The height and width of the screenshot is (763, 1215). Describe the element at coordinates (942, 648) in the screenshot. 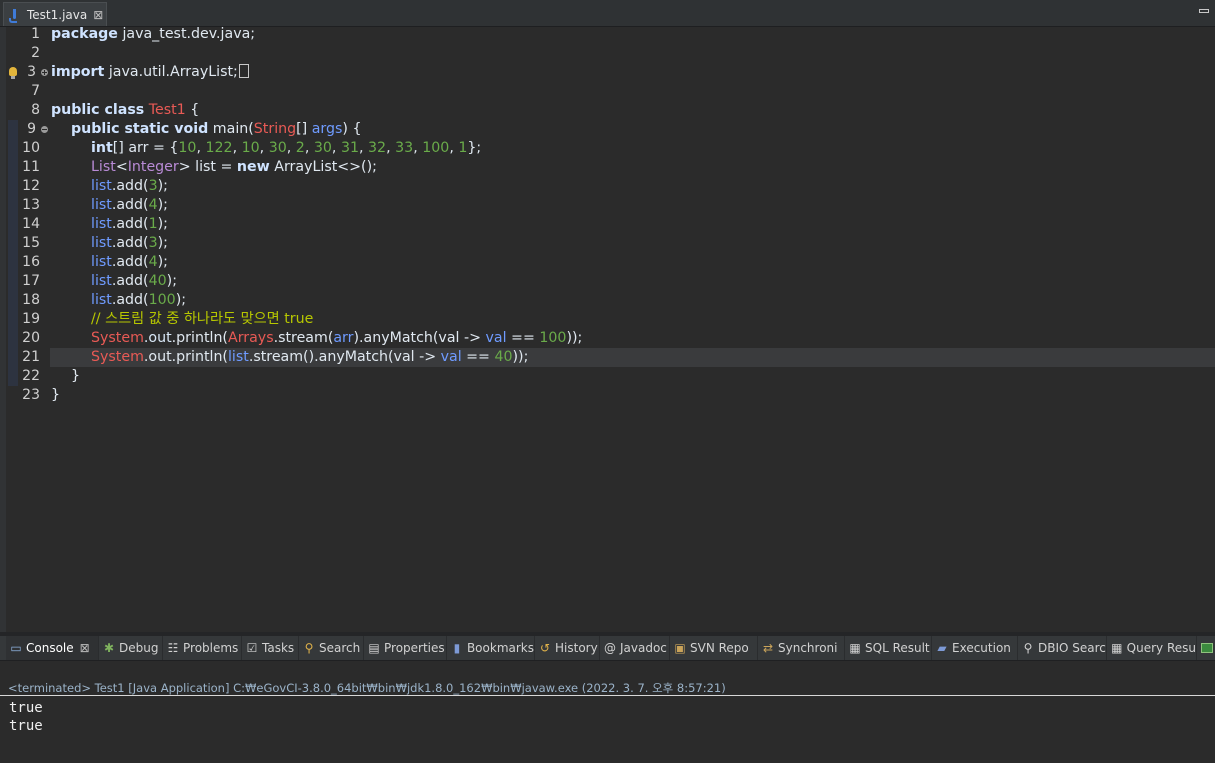

I see `execution-icon: ▰` at that location.